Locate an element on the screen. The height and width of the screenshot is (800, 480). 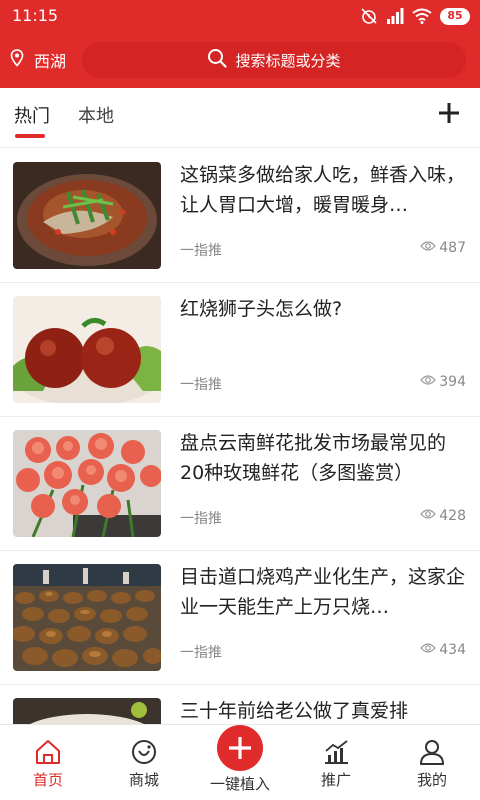
feed-item: 三十年前给老公做了真爱排 is located at coordinates (240, 704).